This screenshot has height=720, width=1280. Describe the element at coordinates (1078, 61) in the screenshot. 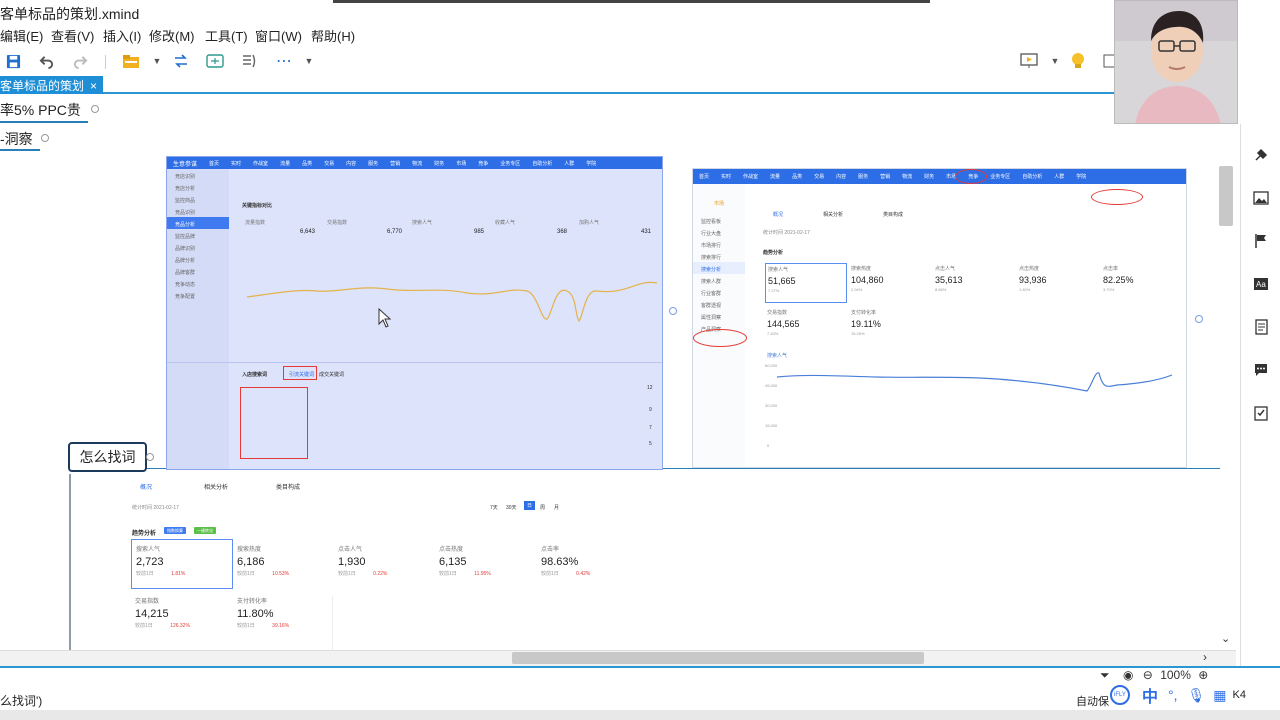

I see `idea-bulb-icon` at that location.